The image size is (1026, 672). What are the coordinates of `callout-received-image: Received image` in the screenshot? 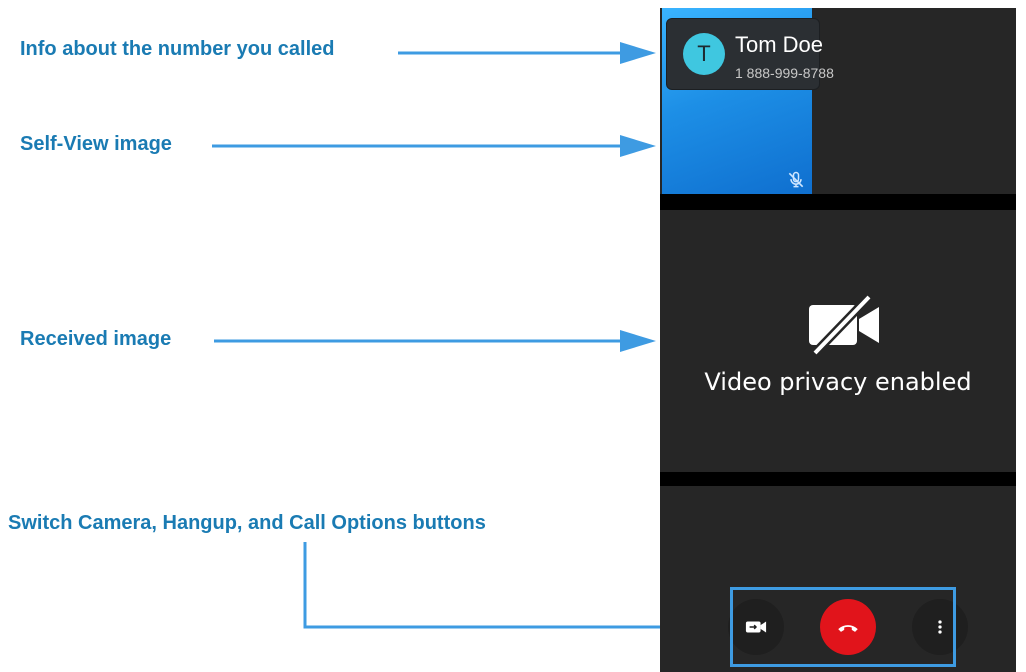 It's located at (96, 339).